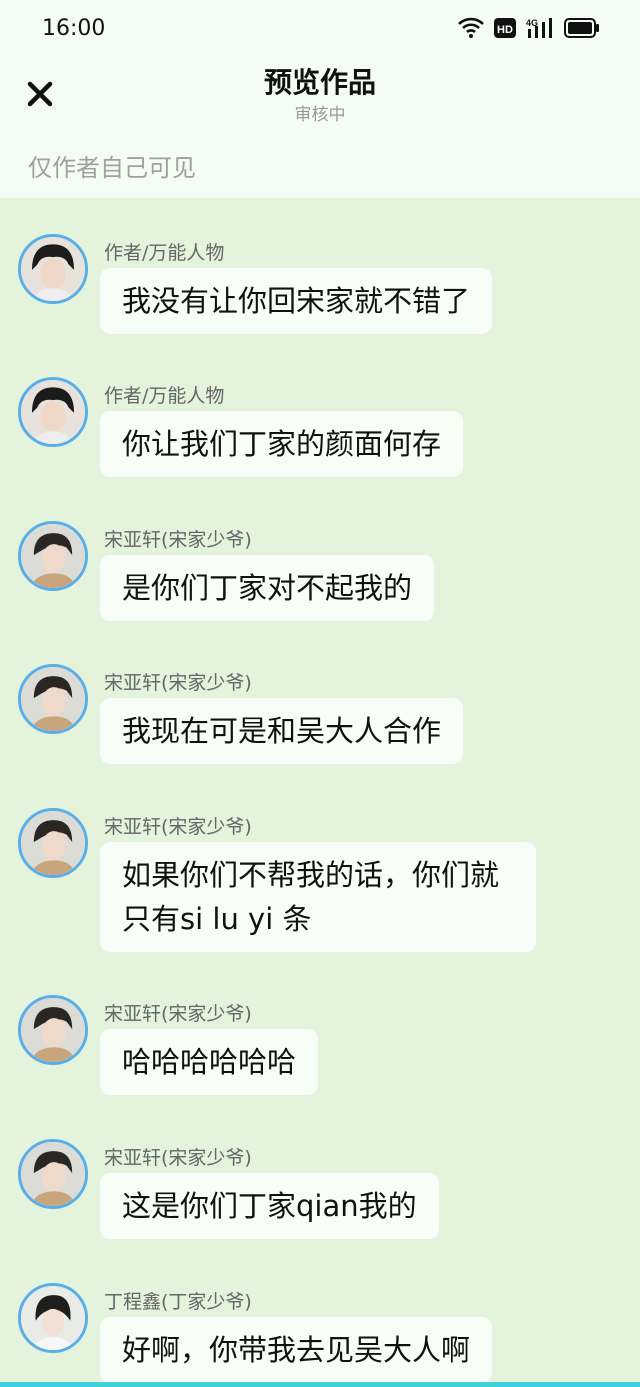 The width and height of the screenshot is (640, 1387). I want to click on sender-name: 丁程鑫(丁家少爷), so click(178, 1302).